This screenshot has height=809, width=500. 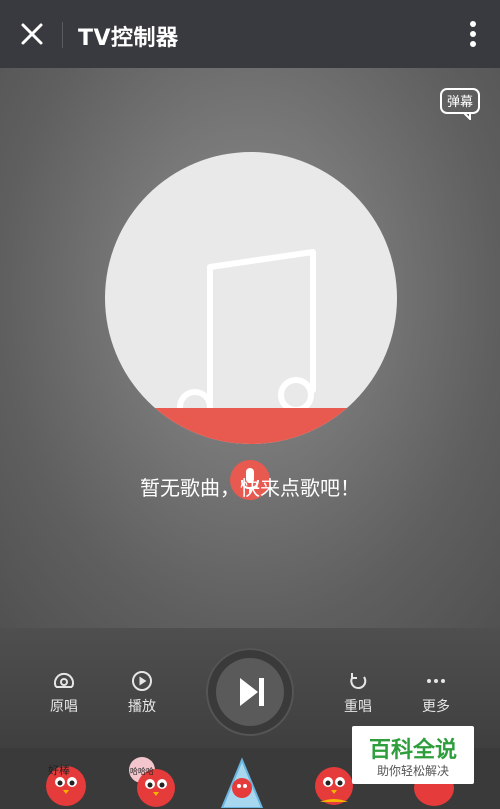 I want to click on play-label: 播放, so click(x=142, y=707).